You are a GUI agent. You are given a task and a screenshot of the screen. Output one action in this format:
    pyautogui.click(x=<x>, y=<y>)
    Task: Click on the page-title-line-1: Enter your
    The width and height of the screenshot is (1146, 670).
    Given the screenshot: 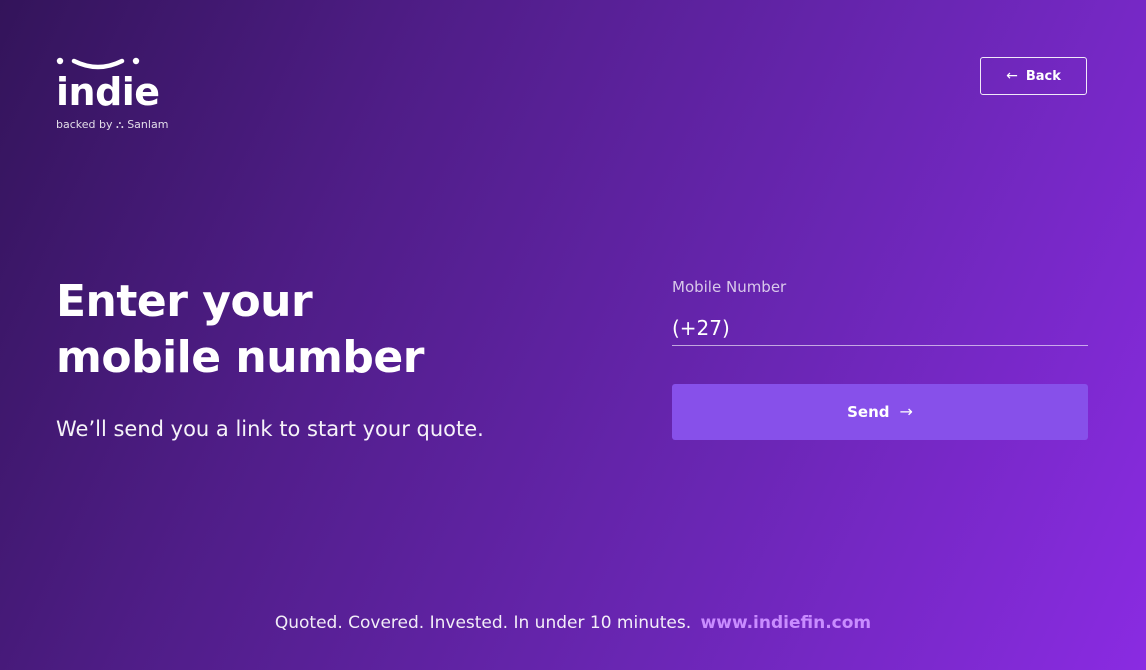 What is the action you would take?
    pyautogui.click(x=184, y=301)
    